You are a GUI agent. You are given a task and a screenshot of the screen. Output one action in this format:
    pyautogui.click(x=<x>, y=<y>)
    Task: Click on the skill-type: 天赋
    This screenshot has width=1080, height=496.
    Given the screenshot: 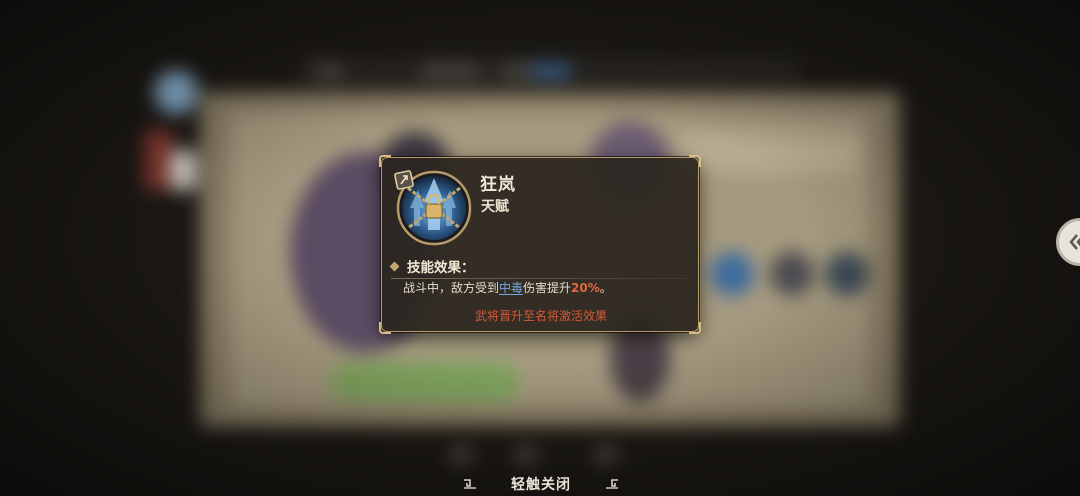 What is the action you would take?
    pyautogui.click(x=495, y=207)
    